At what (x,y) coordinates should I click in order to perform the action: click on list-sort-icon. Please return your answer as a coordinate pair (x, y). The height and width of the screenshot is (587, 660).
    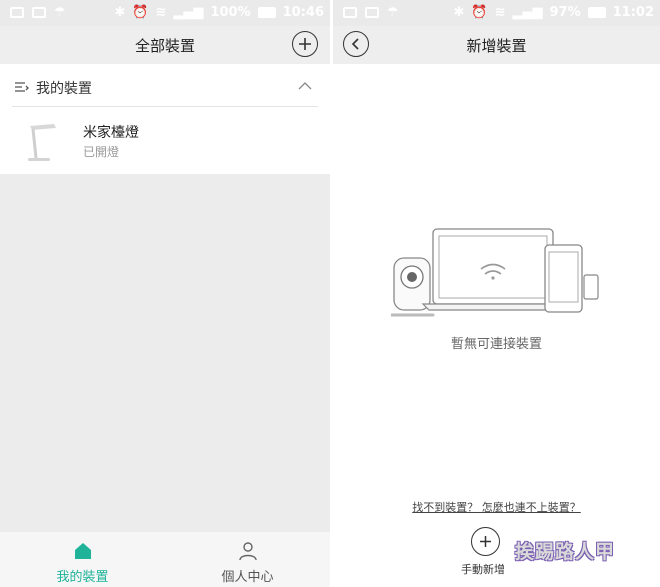
    Looking at the image, I should click on (22, 87).